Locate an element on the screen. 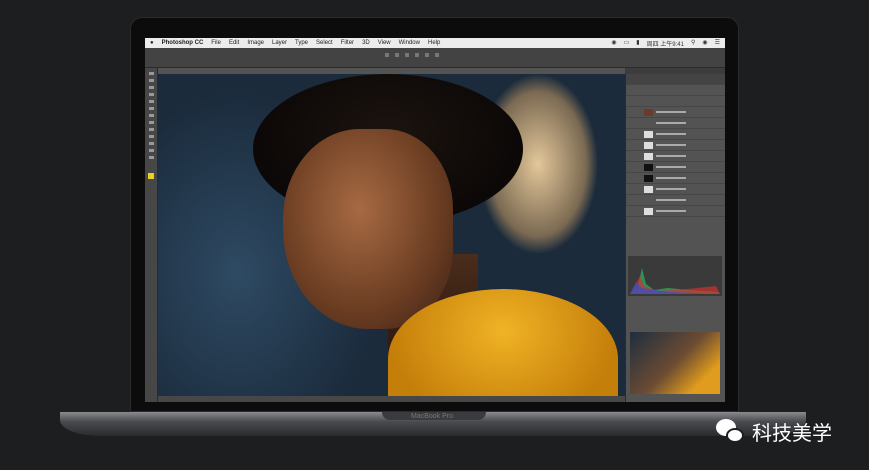 The image size is (869, 470). crop-tool-icon is located at coordinates (151, 94).